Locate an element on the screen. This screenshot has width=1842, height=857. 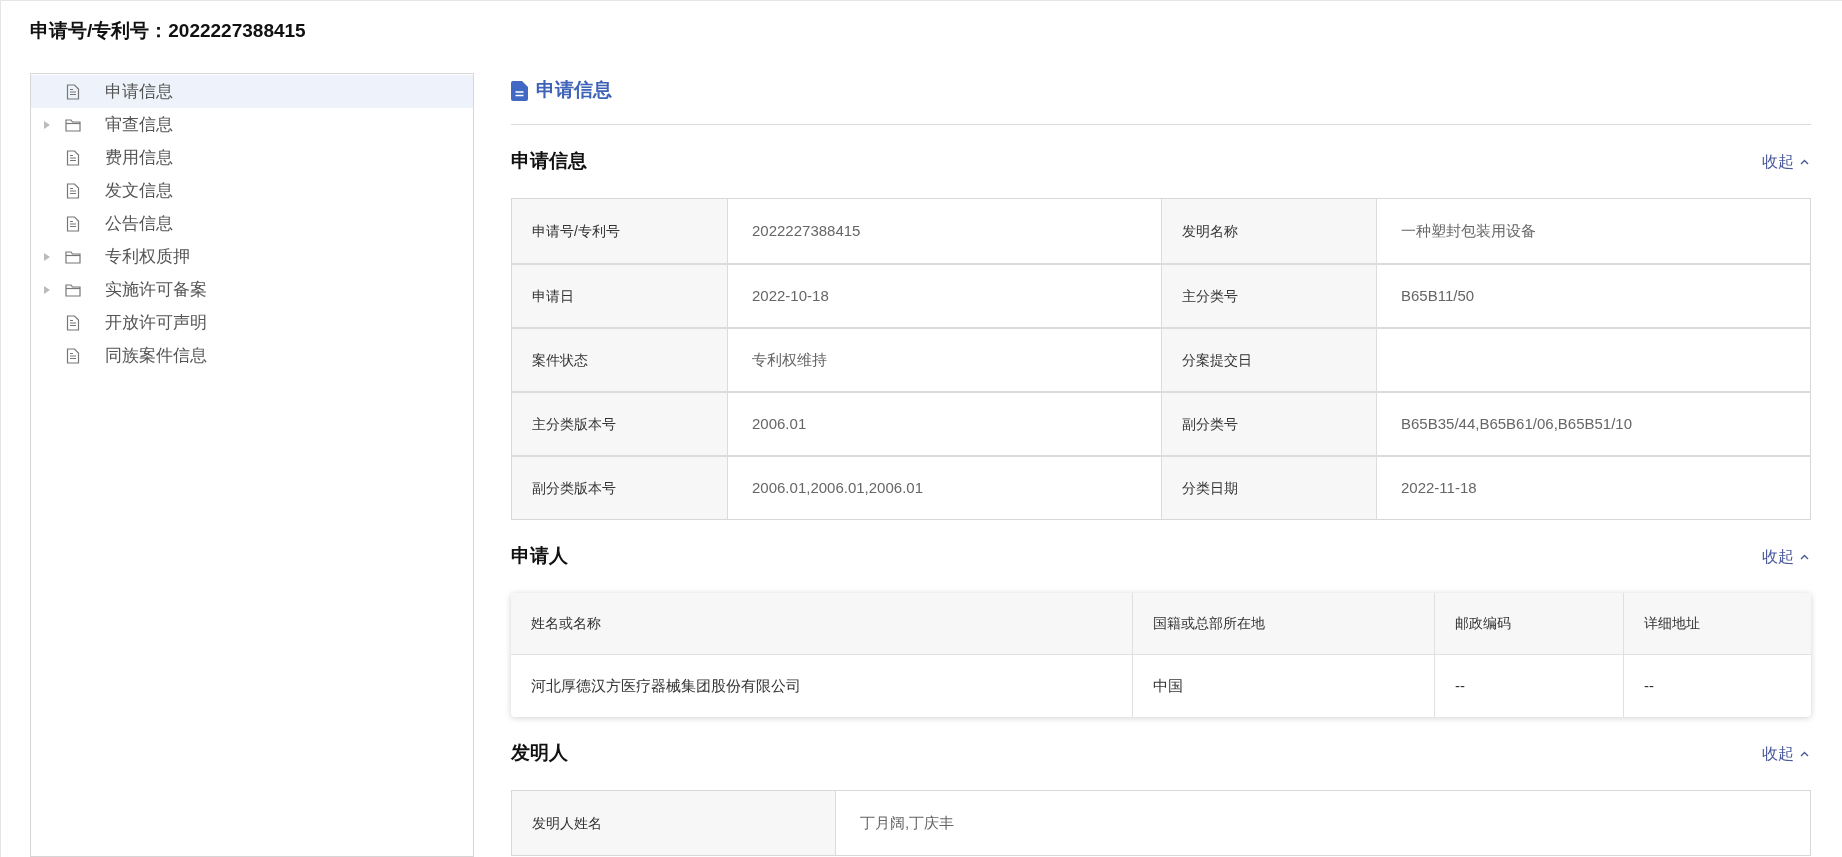
sidebar-label: 专利权质押 is located at coordinates (147, 256).